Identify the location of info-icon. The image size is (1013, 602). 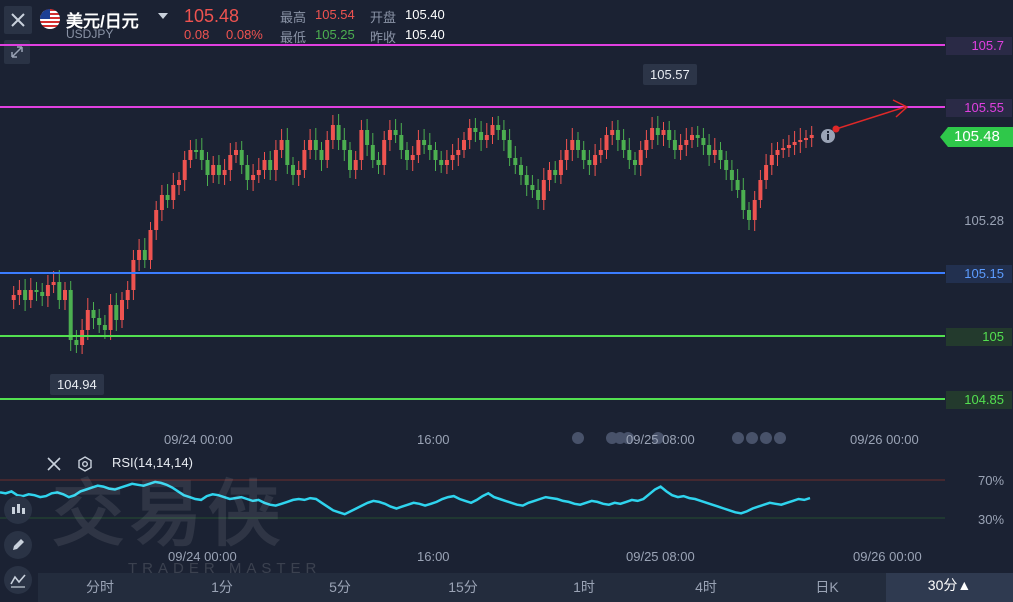
(828, 136).